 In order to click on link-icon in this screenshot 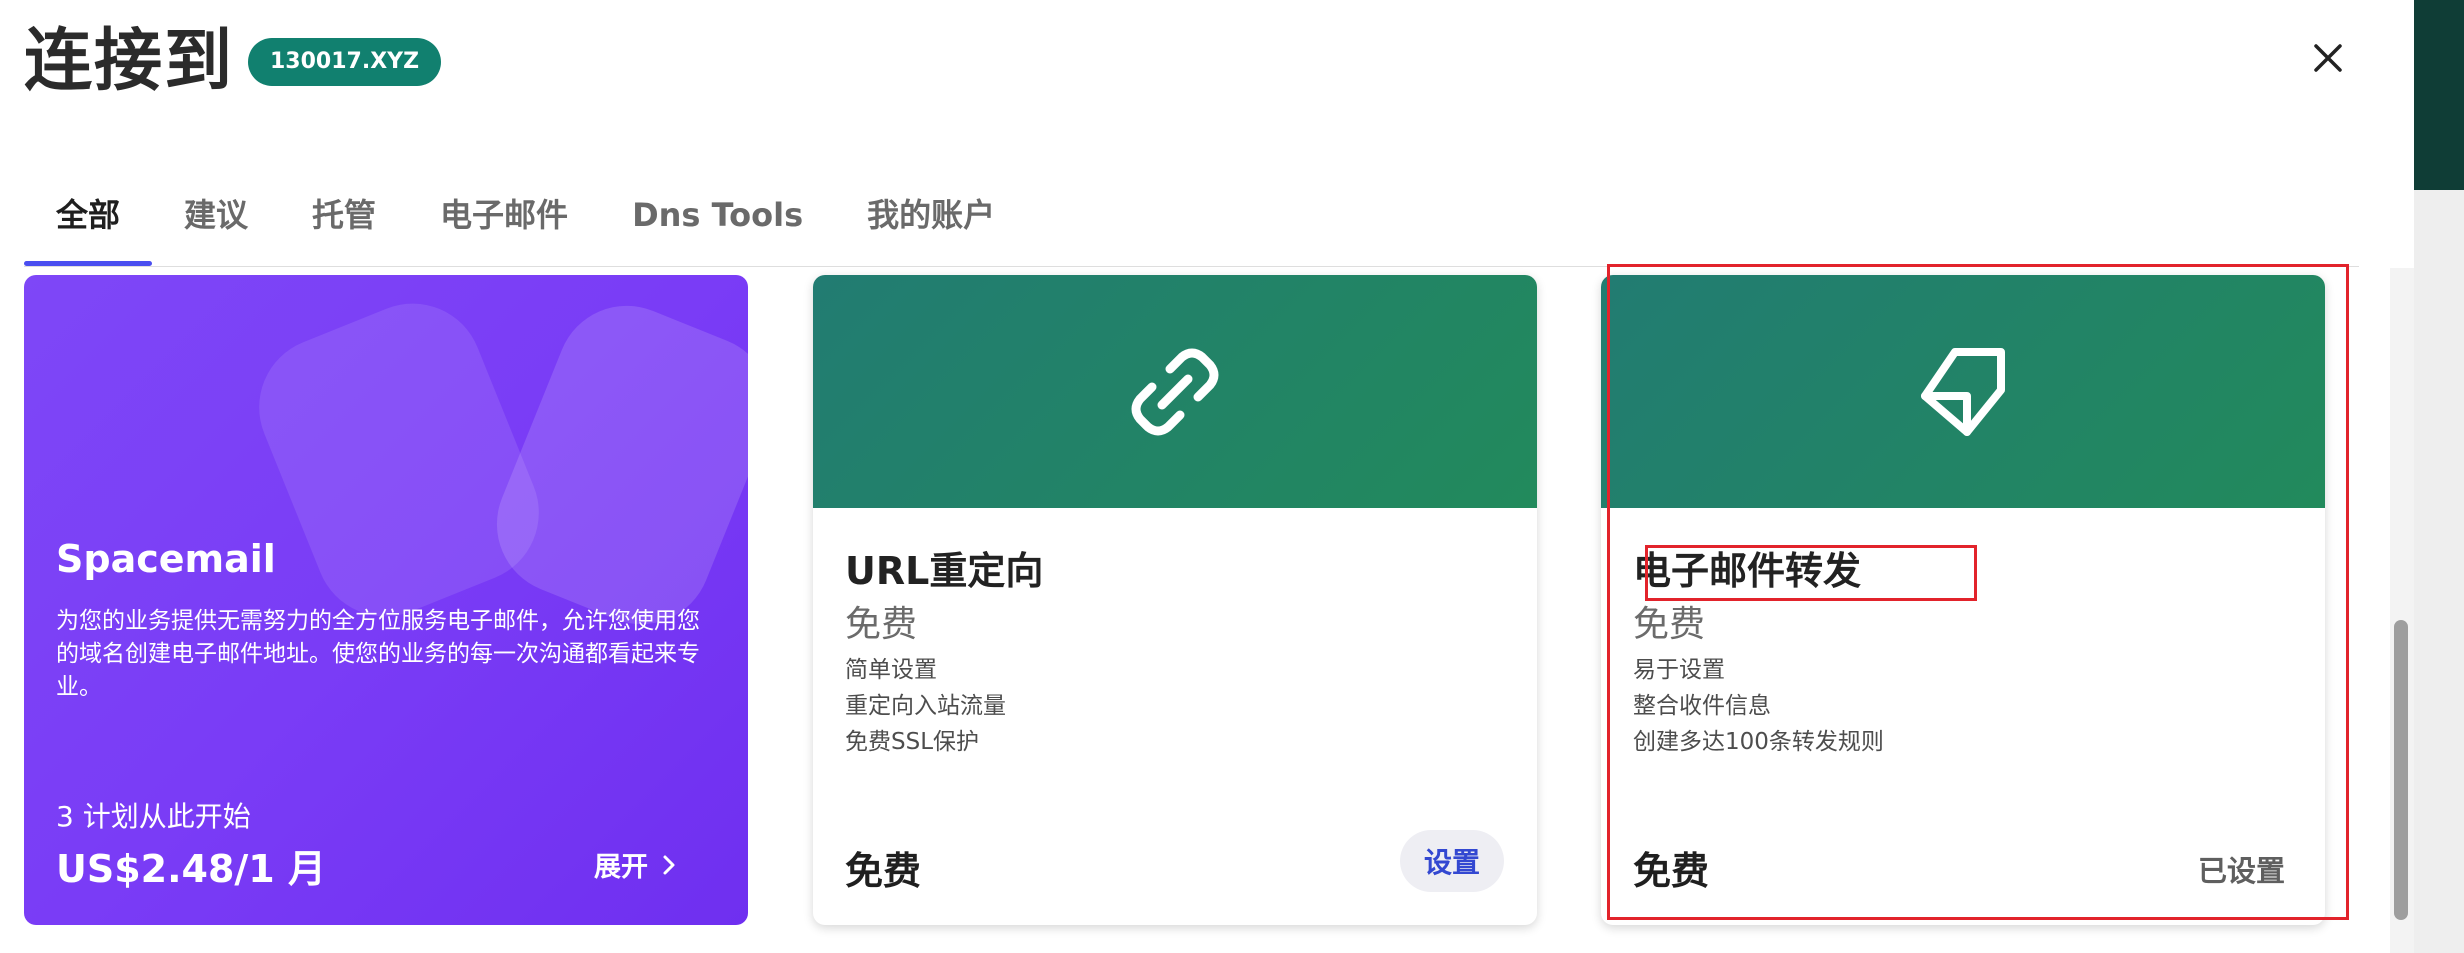, I will do `click(1175, 391)`.